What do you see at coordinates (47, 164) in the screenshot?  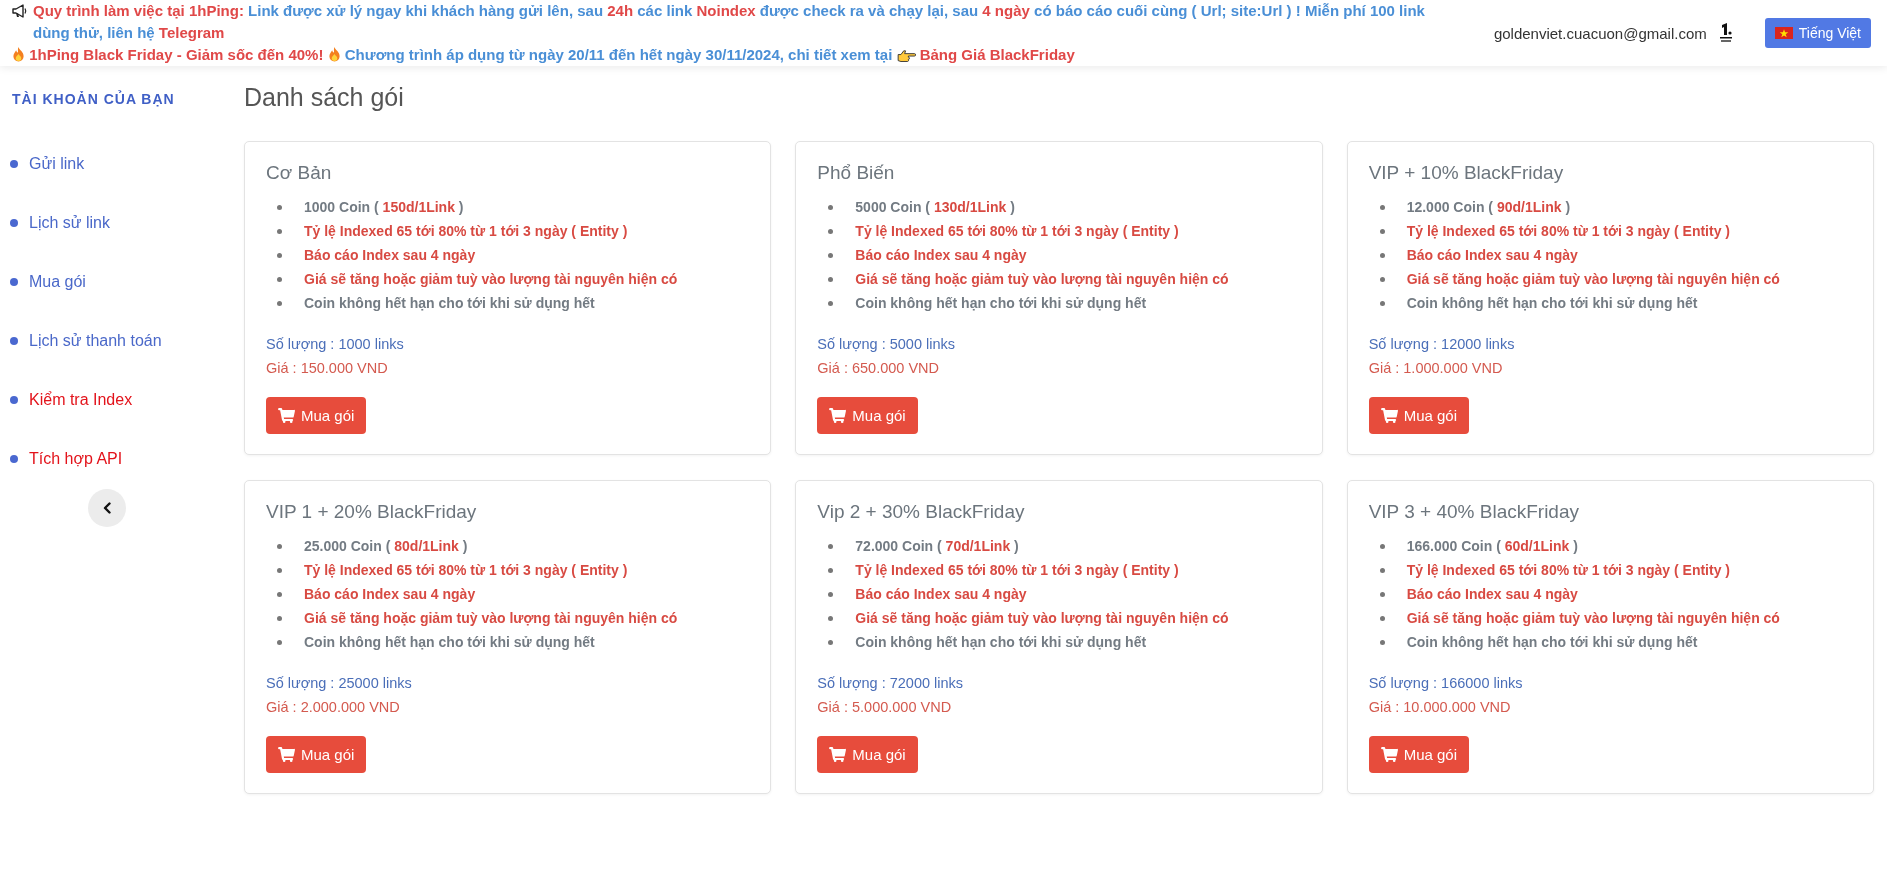 I see `sidebar-link: Gửi link` at bounding box center [47, 164].